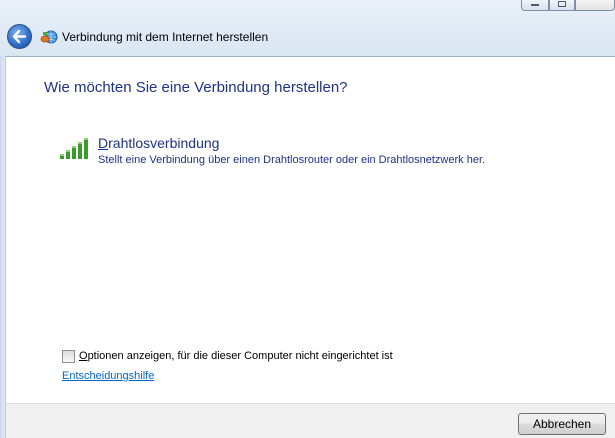 Image resolution: width=615 pixels, height=438 pixels. Describe the element at coordinates (49, 37) in the screenshot. I see `network-globe-icon` at that location.